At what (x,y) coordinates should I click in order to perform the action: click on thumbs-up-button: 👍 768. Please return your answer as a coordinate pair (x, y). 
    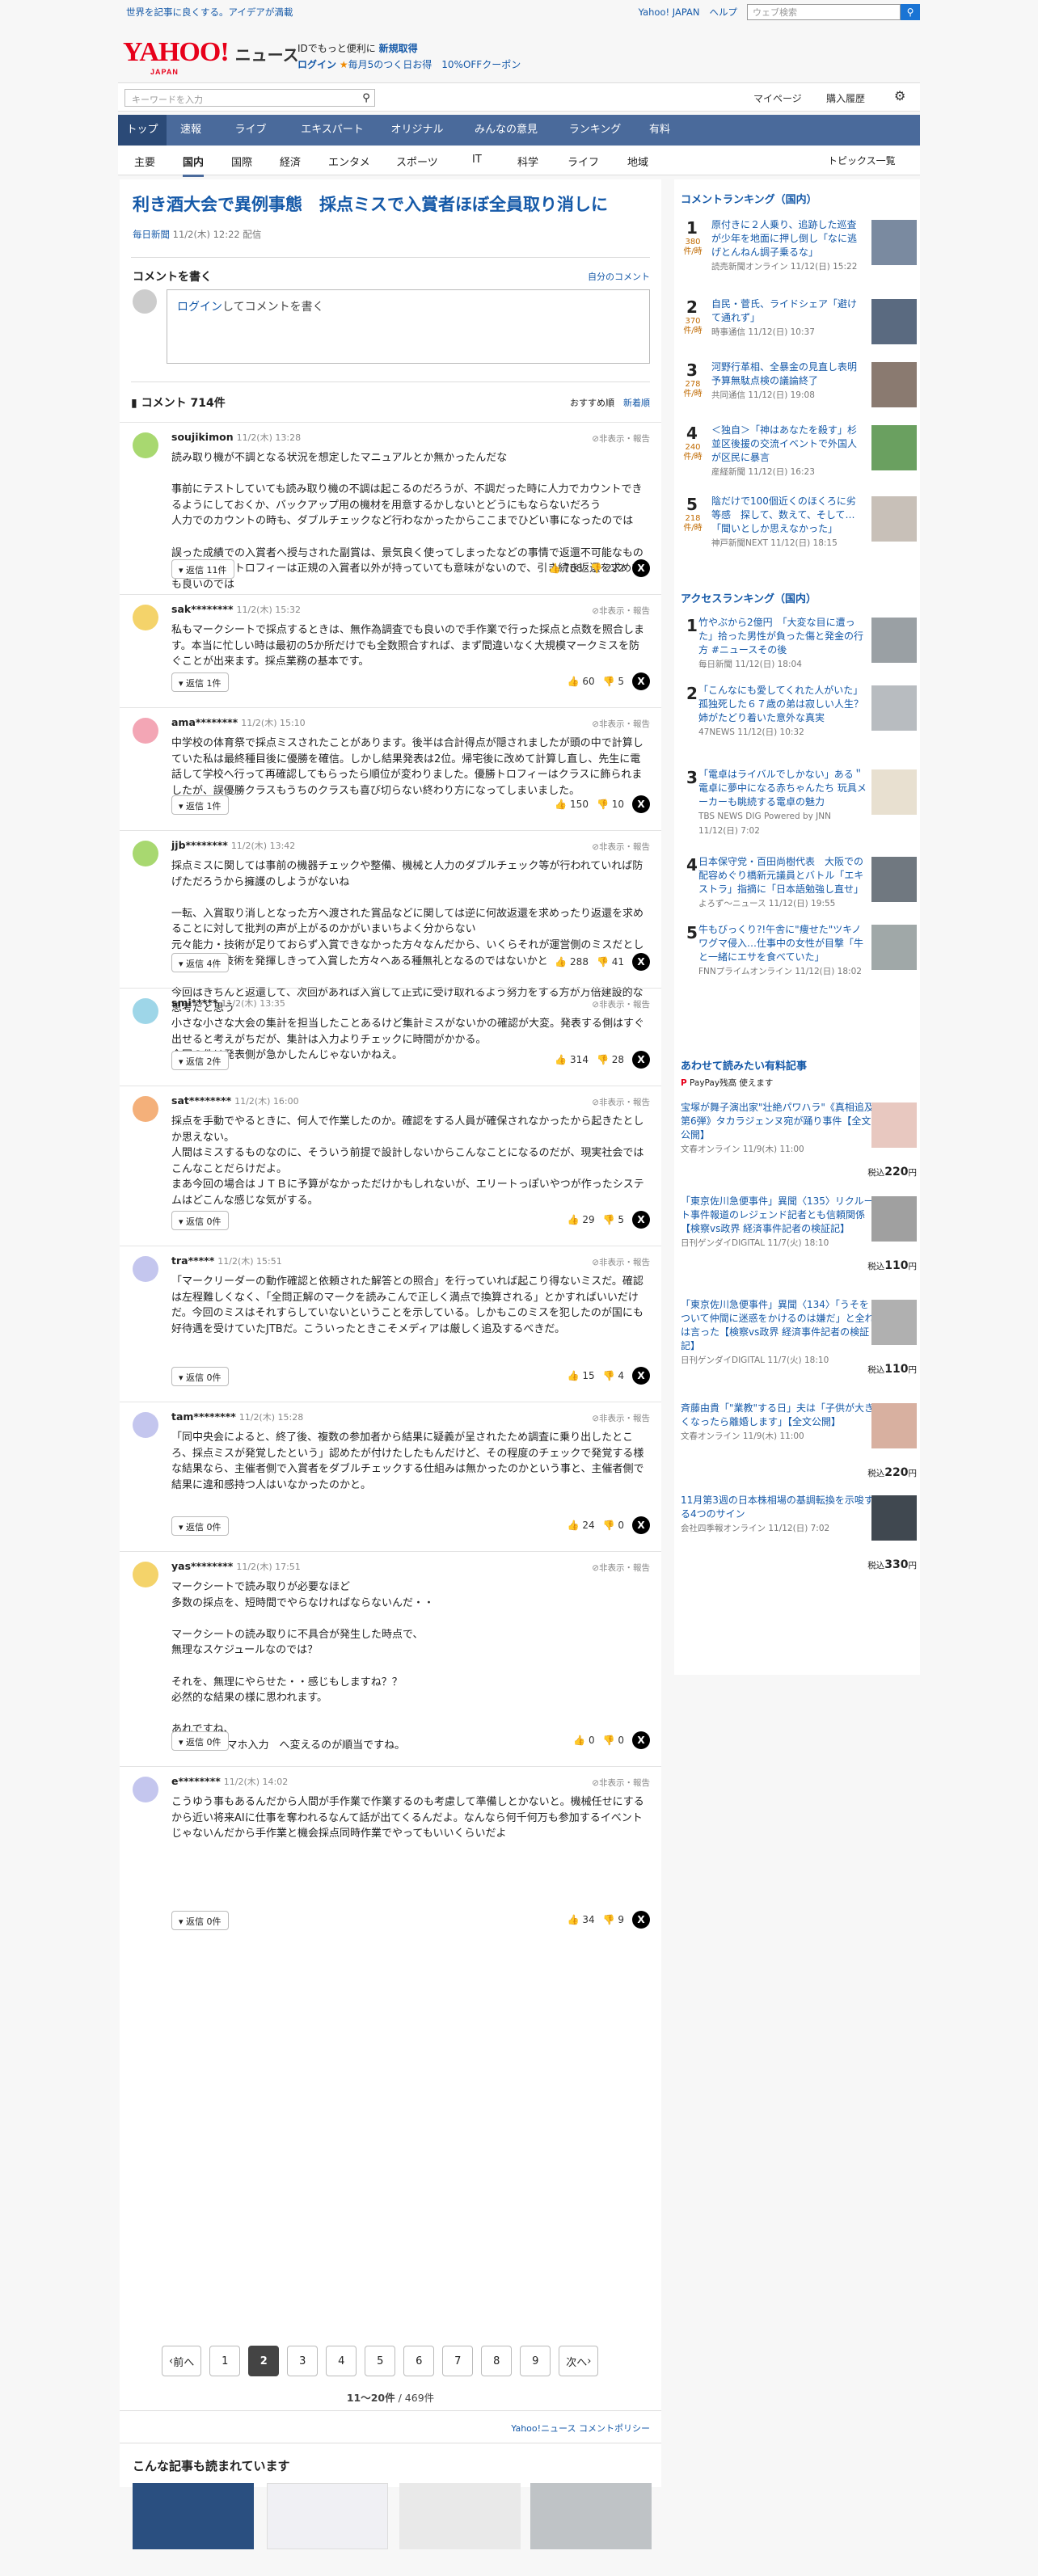
    Looking at the image, I should click on (566, 568).